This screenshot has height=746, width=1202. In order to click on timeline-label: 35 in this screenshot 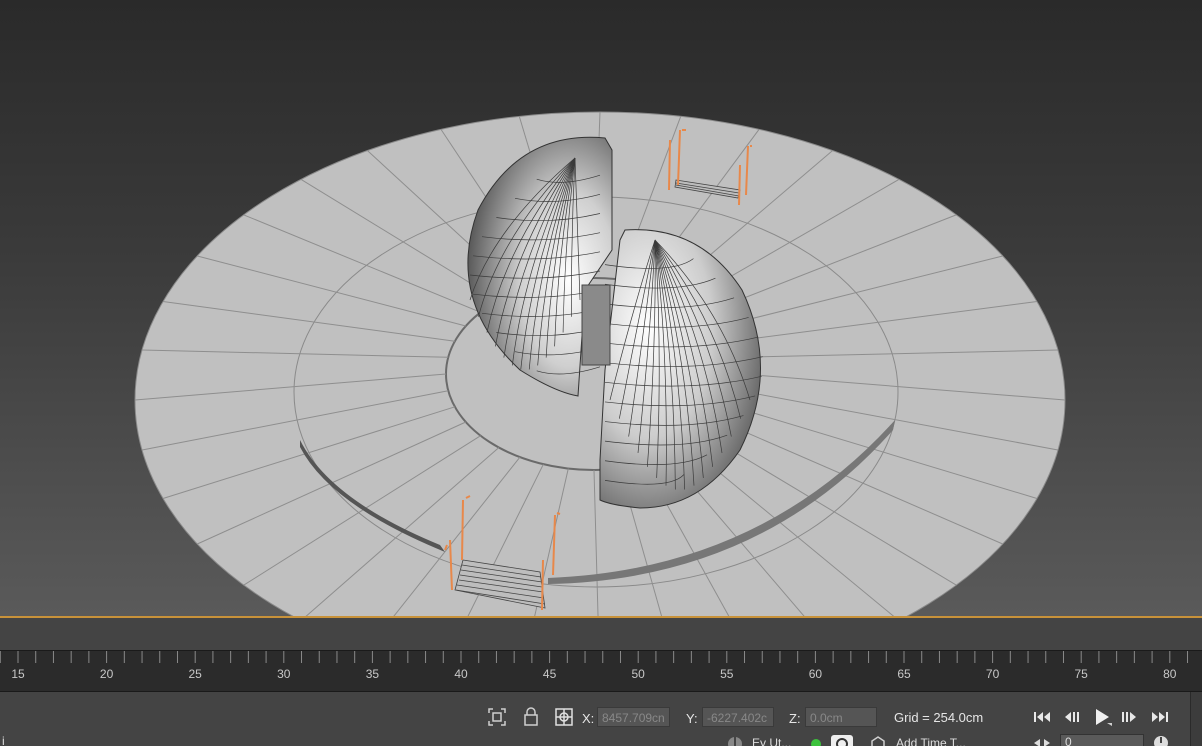, I will do `click(372, 674)`.